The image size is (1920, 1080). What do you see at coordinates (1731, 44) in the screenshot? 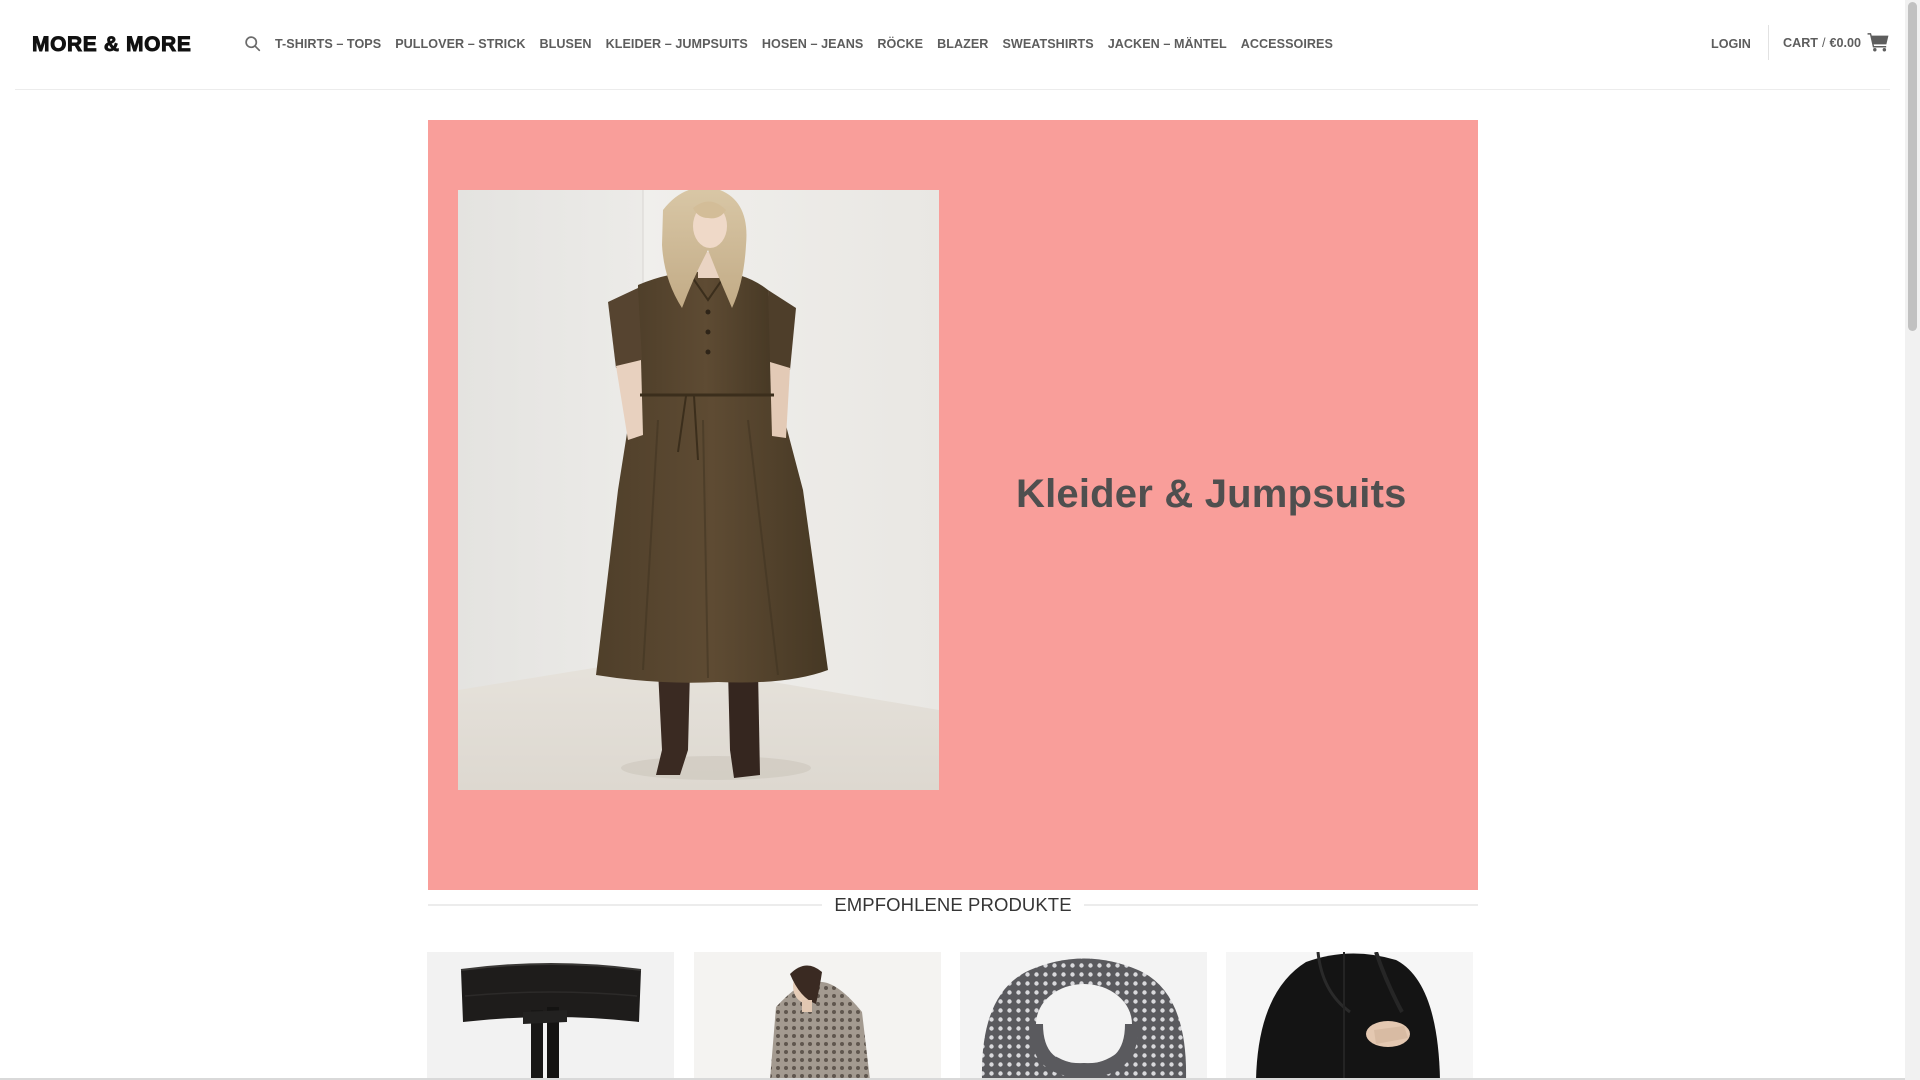
I see `login-link: LOGIN` at bounding box center [1731, 44].